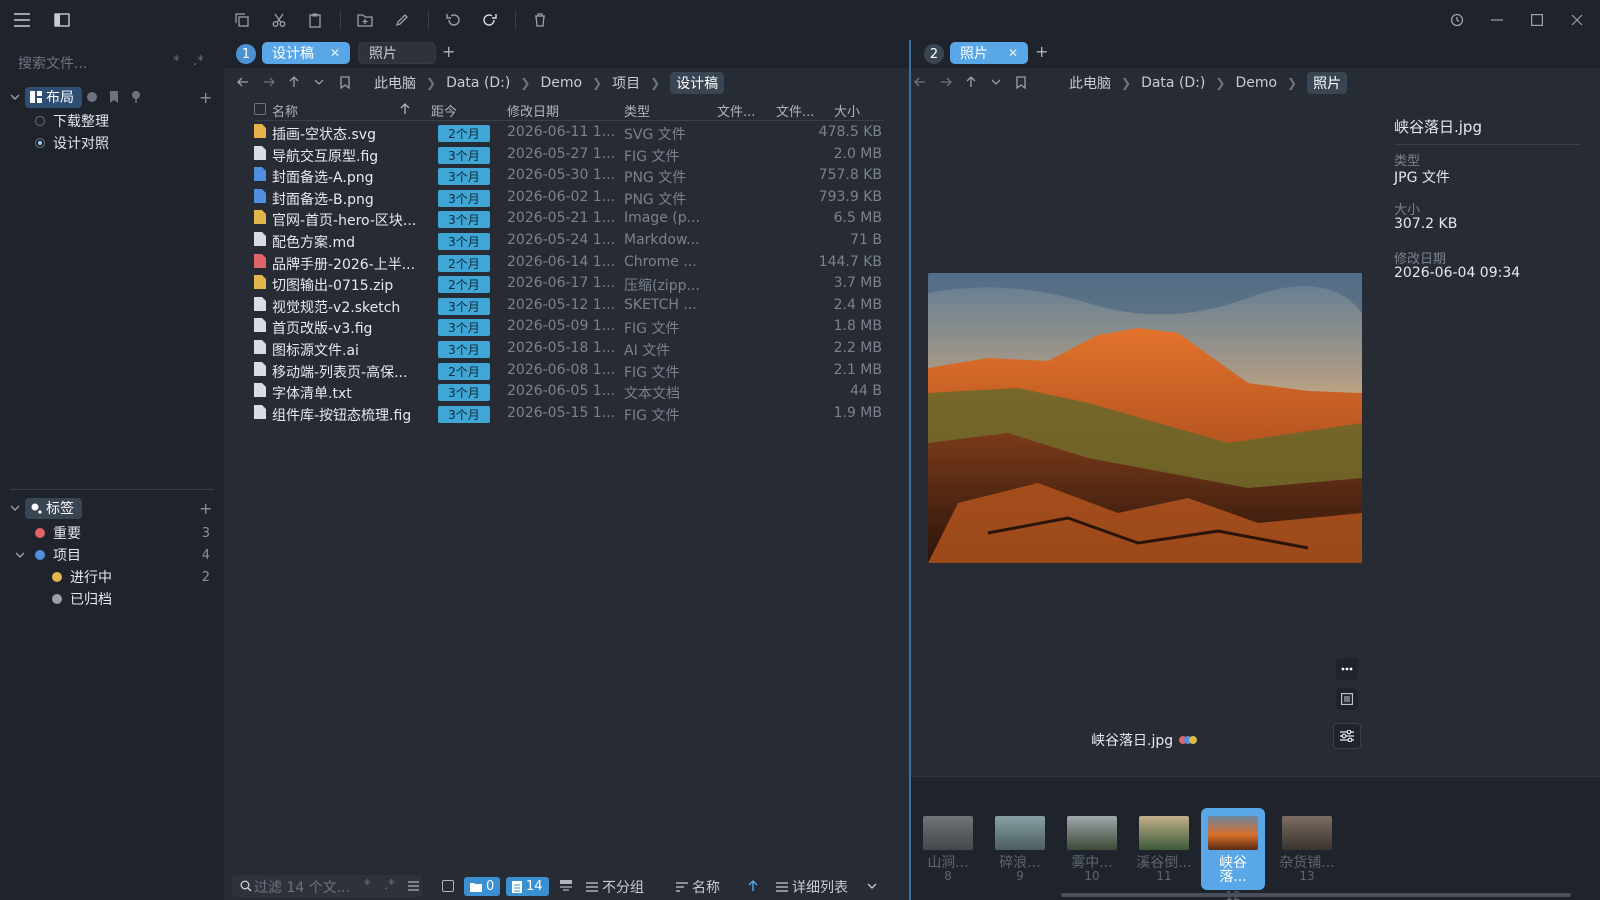 This screenshot has height=900, width=1600. What do you see at coordinates (1497, 20) in the screenshot?
I see `minimize-icon` at bounding box center [1497, 20].